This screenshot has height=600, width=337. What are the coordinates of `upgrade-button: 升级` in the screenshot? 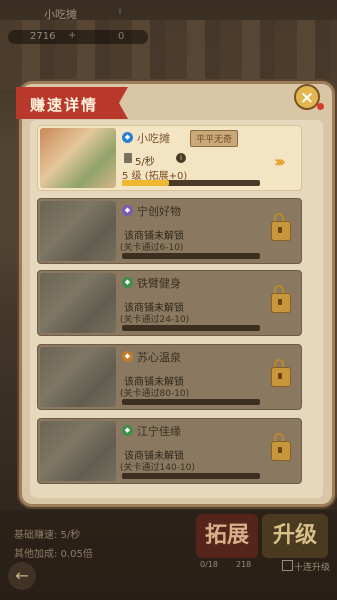 It's located at (295, 536).